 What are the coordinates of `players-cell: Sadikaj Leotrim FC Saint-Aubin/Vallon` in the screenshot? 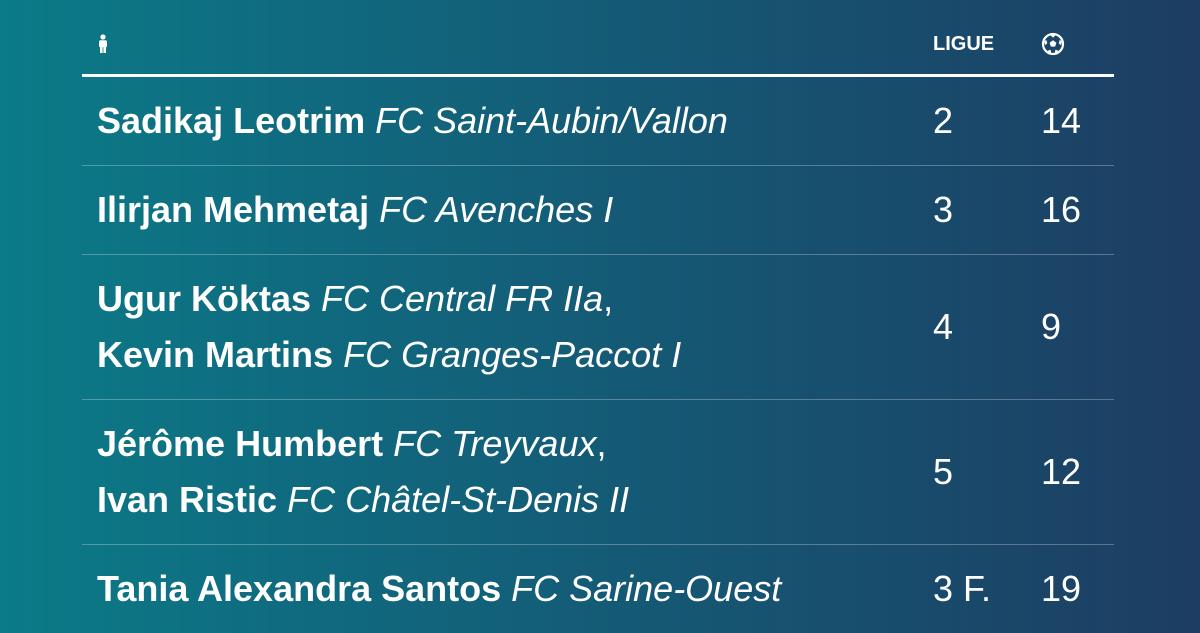 It's located at (412, 121).